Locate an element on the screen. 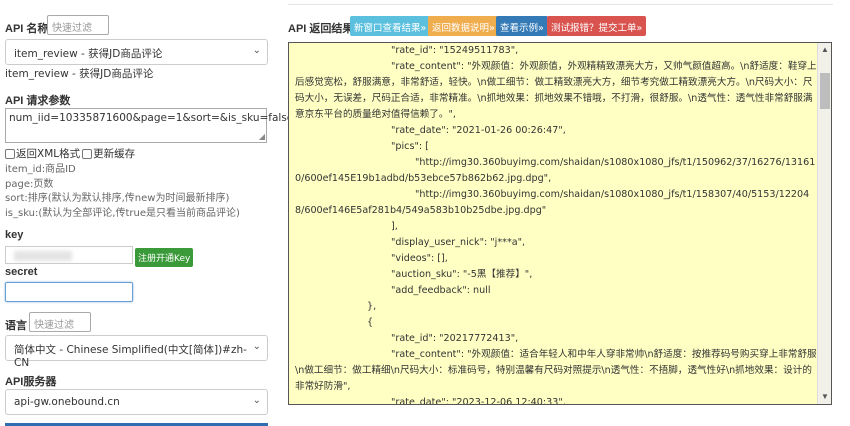 The height and width of the screenshot is (426, 850). data-description-button: 返回数据说明» is located at coordinates (463, 26).